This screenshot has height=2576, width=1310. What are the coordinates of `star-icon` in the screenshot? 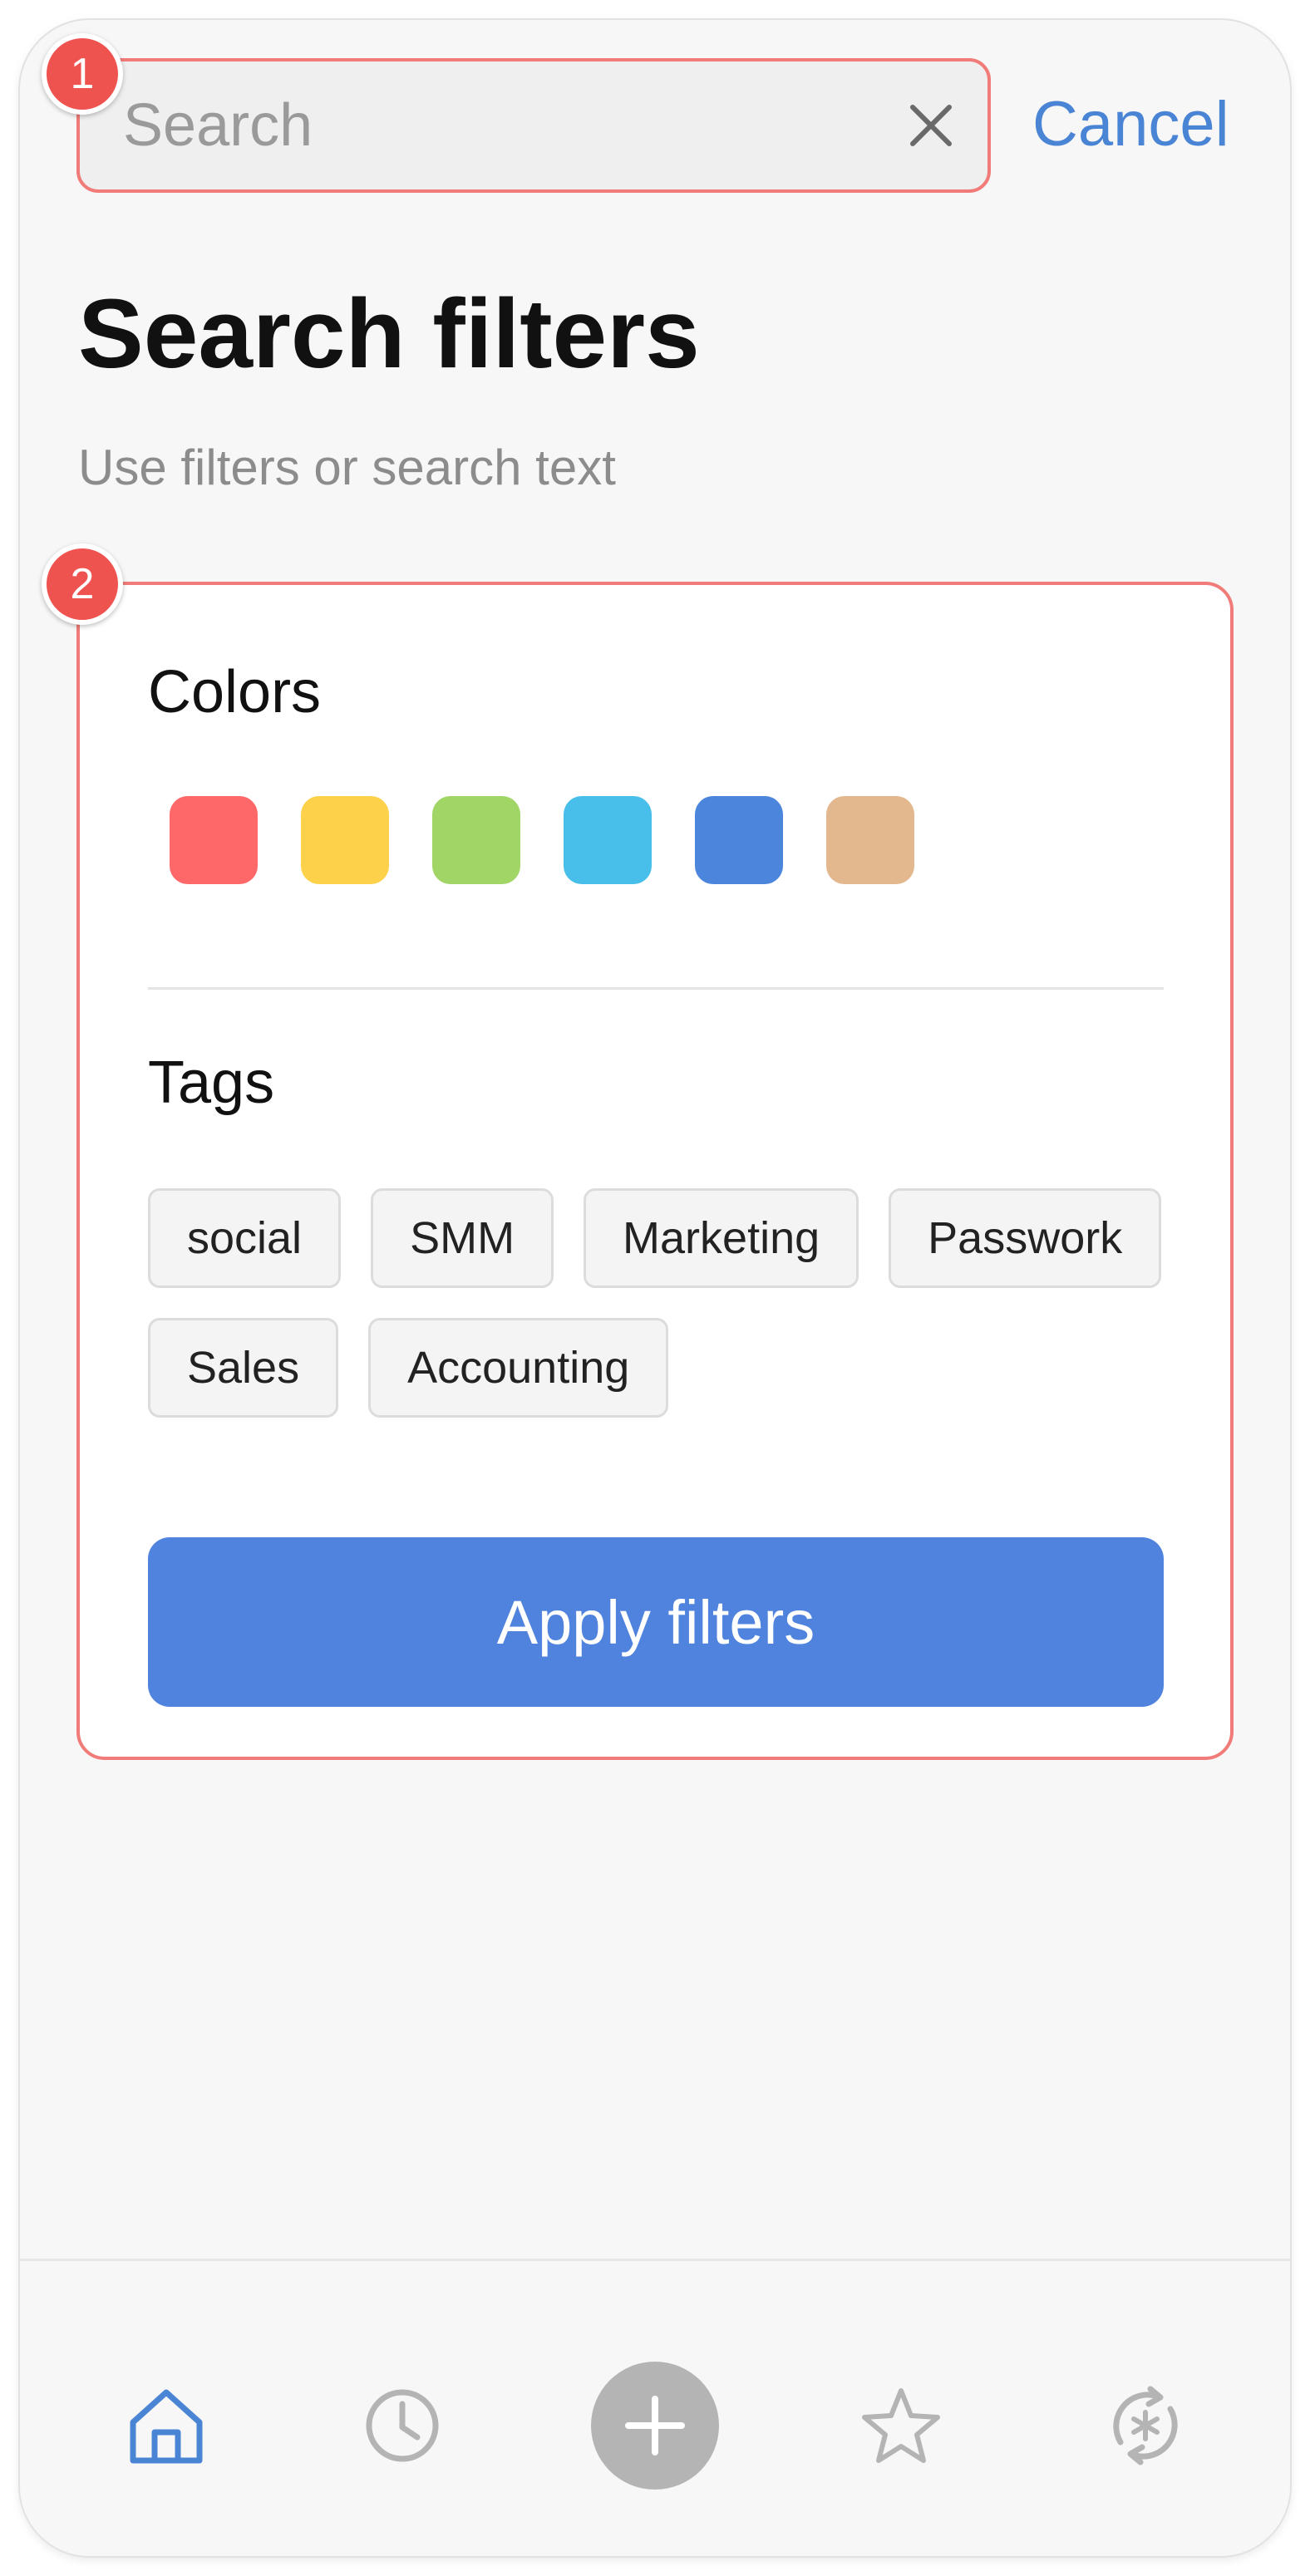 It's located at (901, 2425).